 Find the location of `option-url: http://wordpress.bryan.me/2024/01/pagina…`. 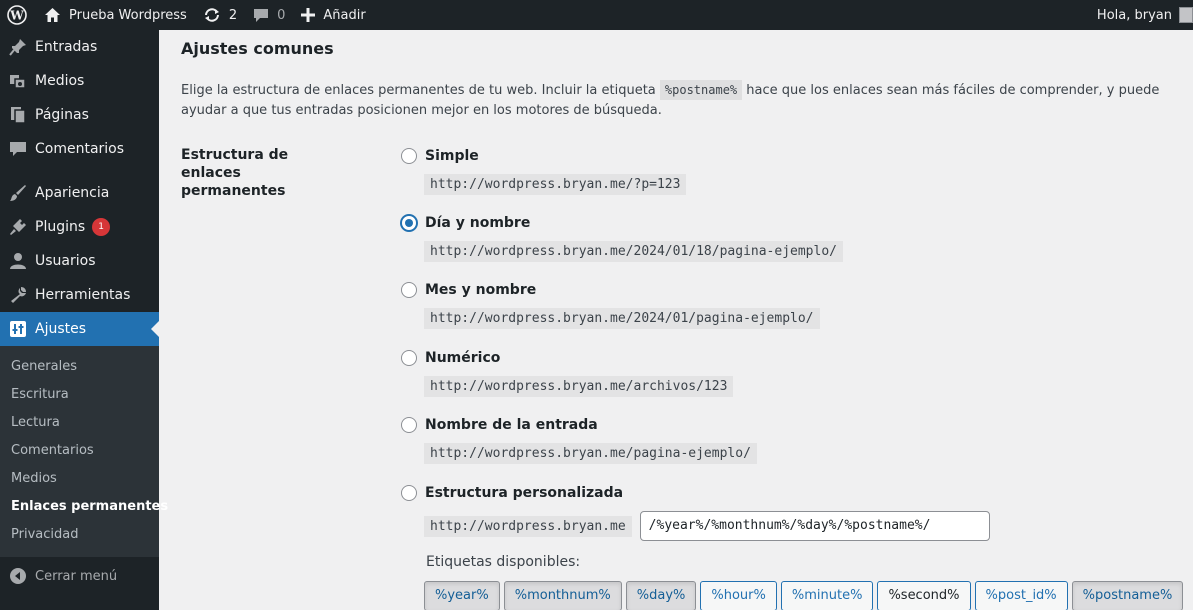

option-url: http://wordpress.bryan.me/2024/01/pagina… is located at coordinates (622, 318).